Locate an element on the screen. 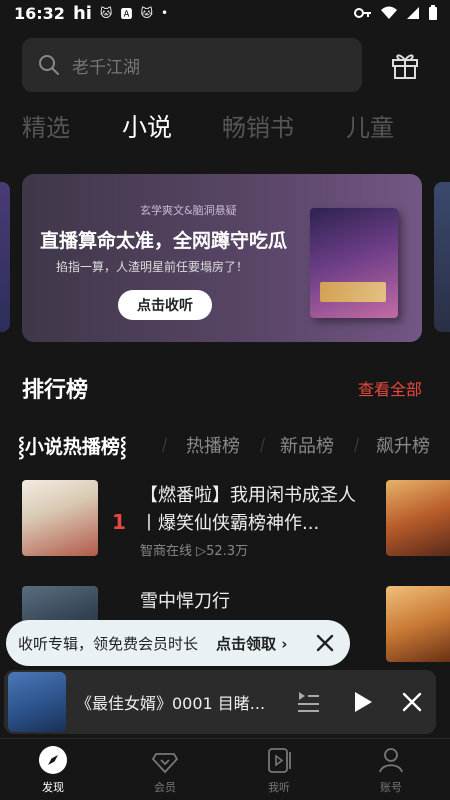 The image size is (450, 800). diamond-icon is located at coordinates (165, 763).